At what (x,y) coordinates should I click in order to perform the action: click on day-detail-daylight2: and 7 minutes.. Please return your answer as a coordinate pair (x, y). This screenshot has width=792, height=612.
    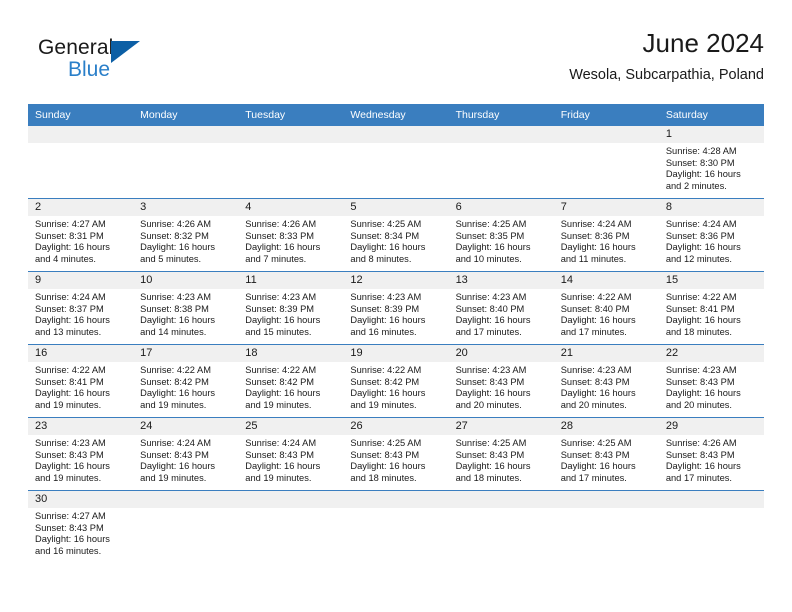
    Looking at the image, I should click on (276, 258).